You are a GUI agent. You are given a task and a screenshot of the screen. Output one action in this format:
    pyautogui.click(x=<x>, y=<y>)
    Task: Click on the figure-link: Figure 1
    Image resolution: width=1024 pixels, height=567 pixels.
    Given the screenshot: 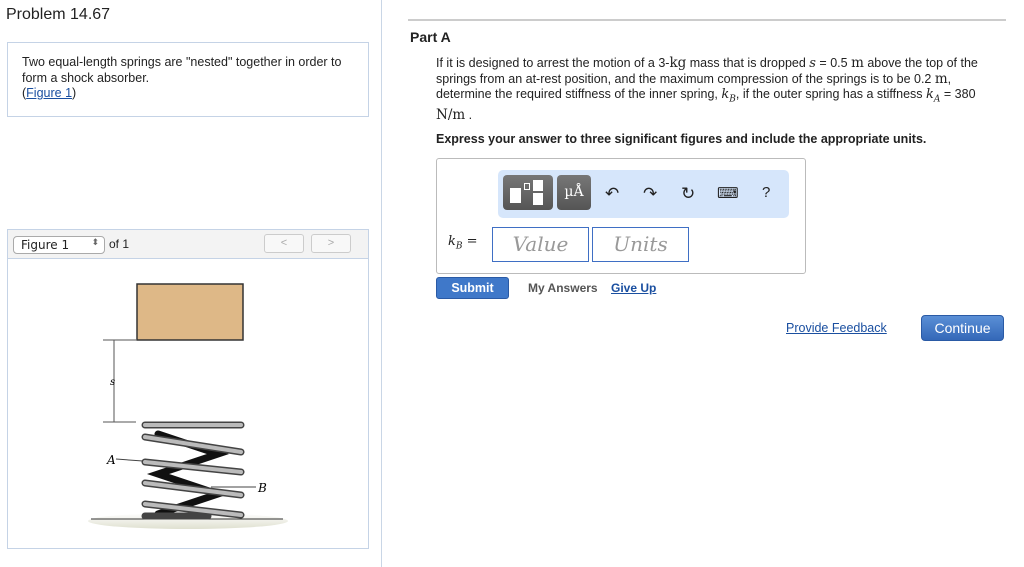 What is the action you would take?
    pyautogui.click(x=49, y=93)
    